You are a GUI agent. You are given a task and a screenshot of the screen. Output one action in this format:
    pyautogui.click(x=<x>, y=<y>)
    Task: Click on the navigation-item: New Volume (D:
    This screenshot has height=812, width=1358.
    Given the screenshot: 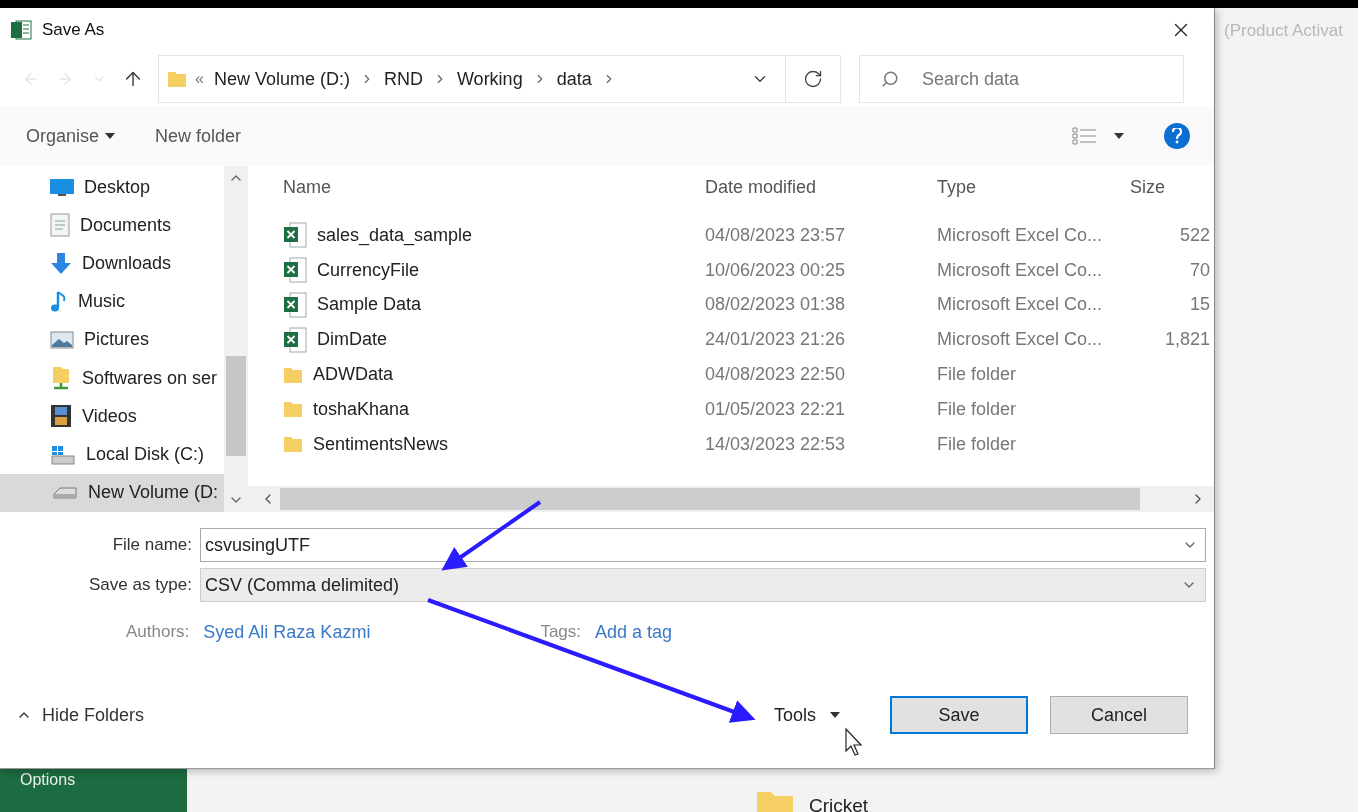 What is the action you would take?
    pyautogui.click(x=112, y=492)
    